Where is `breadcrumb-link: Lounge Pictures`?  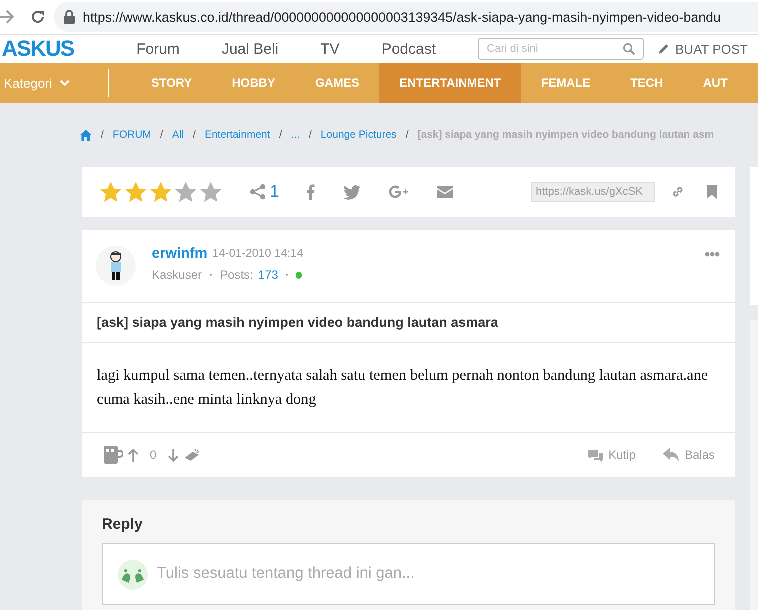 breadcrumb-link: Lounge Pictures is located at coordinates (358, 135).